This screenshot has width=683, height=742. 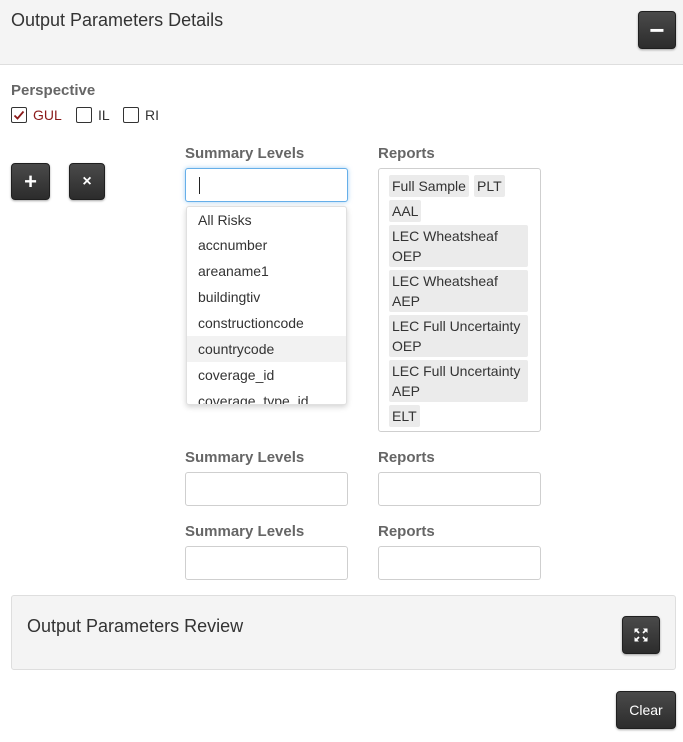 I want to click on collapse-button: −, so click(x=657, y=30).